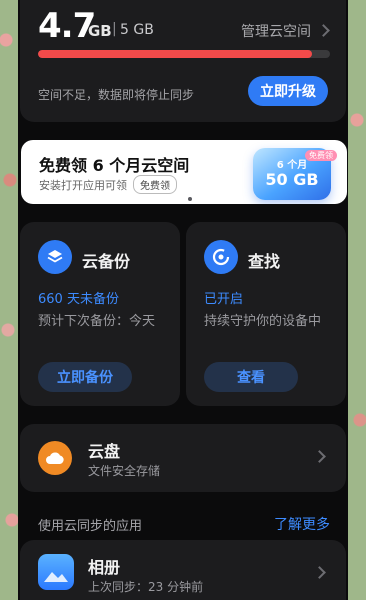 This screenshot has height=600, width=366. I want to click on backup-now-button: 立即备份, so click(85, 377).